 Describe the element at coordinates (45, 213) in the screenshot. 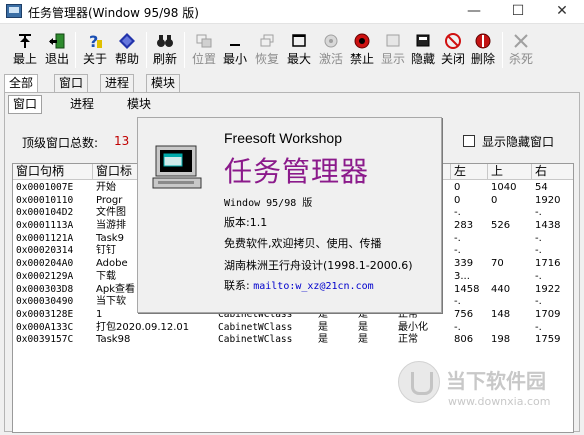

I see `cell-handle: 0x000104D2` at that location.